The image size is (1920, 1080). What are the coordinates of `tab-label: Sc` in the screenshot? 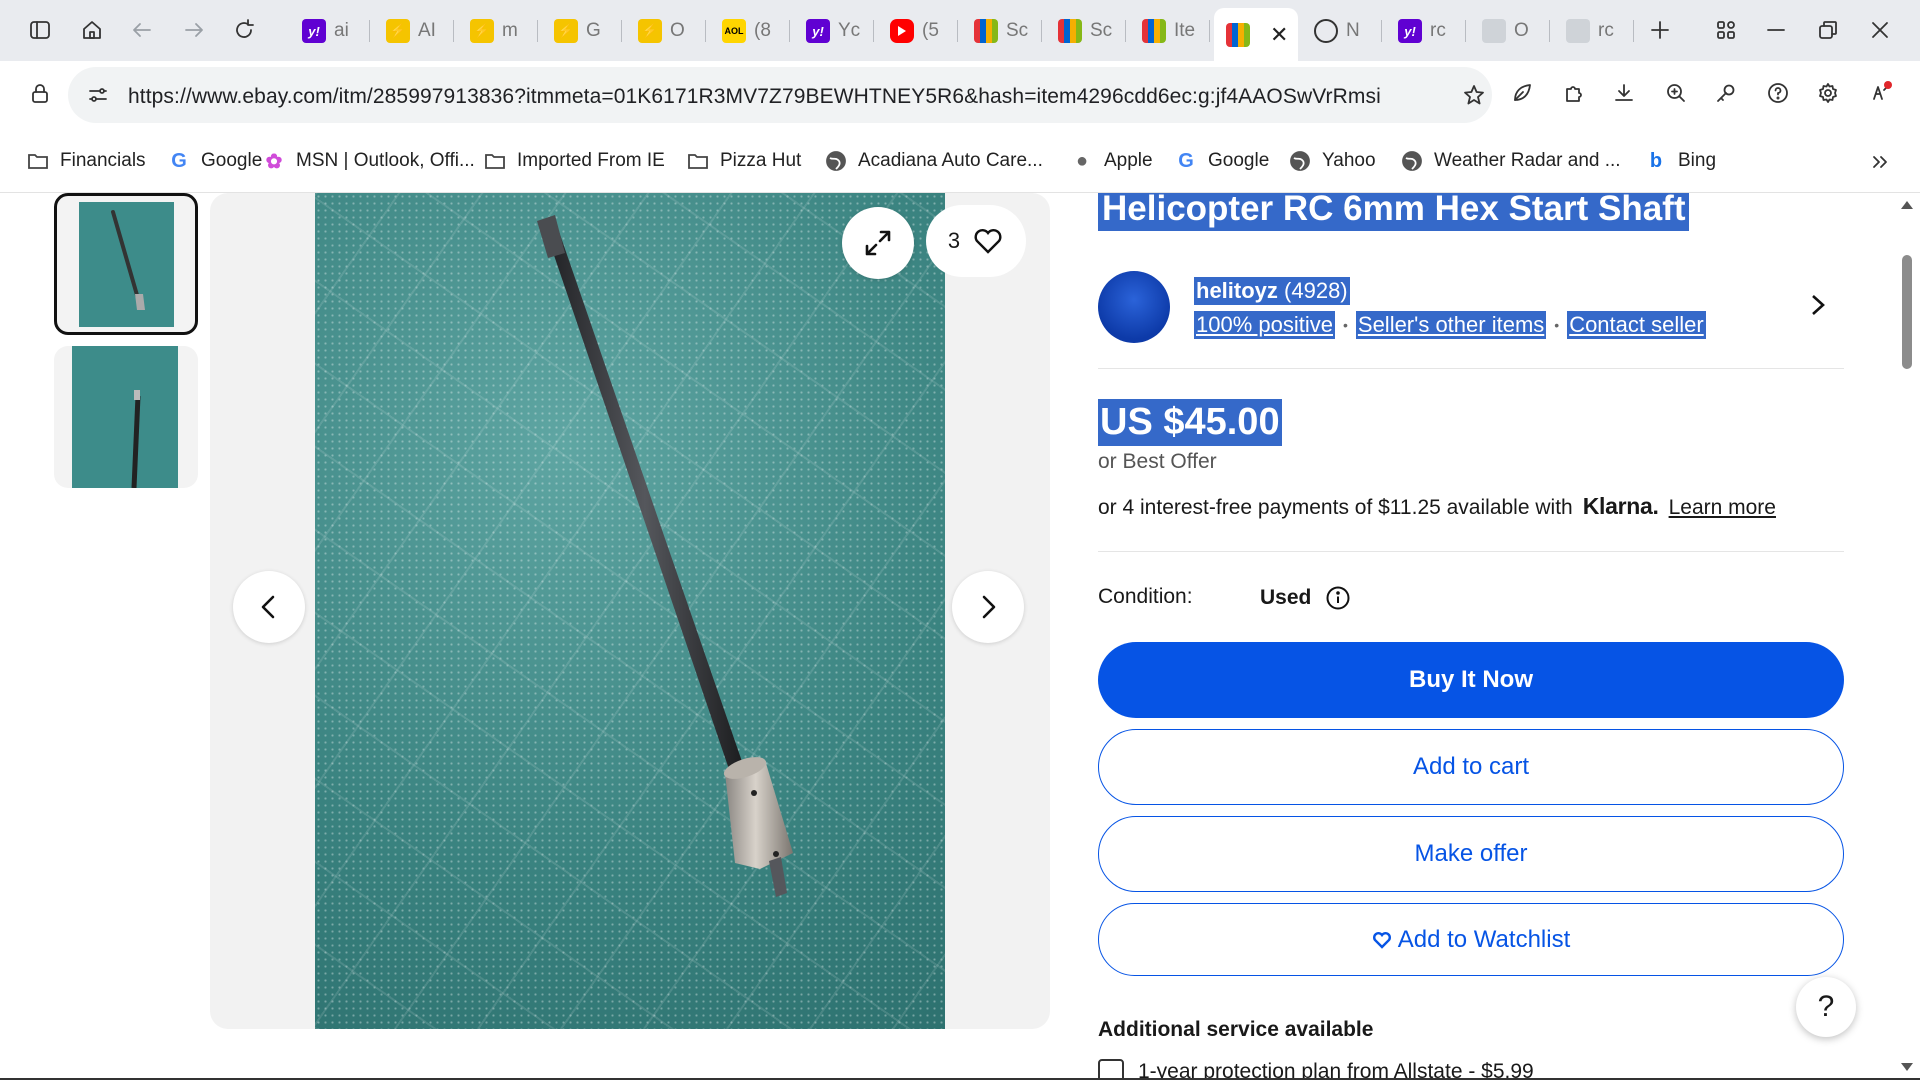 It's located at (1101, 30).